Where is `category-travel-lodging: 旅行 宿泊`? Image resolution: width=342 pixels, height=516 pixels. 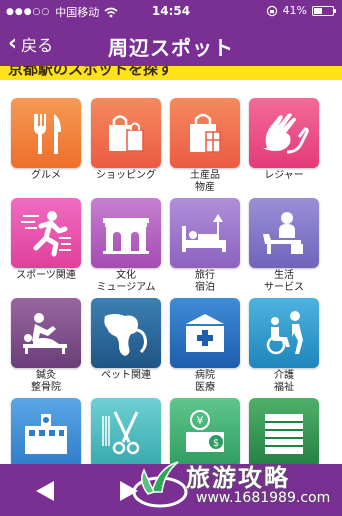 category-travel-lodging: 旅行 宿泊 is located at coordinates (205, 246).